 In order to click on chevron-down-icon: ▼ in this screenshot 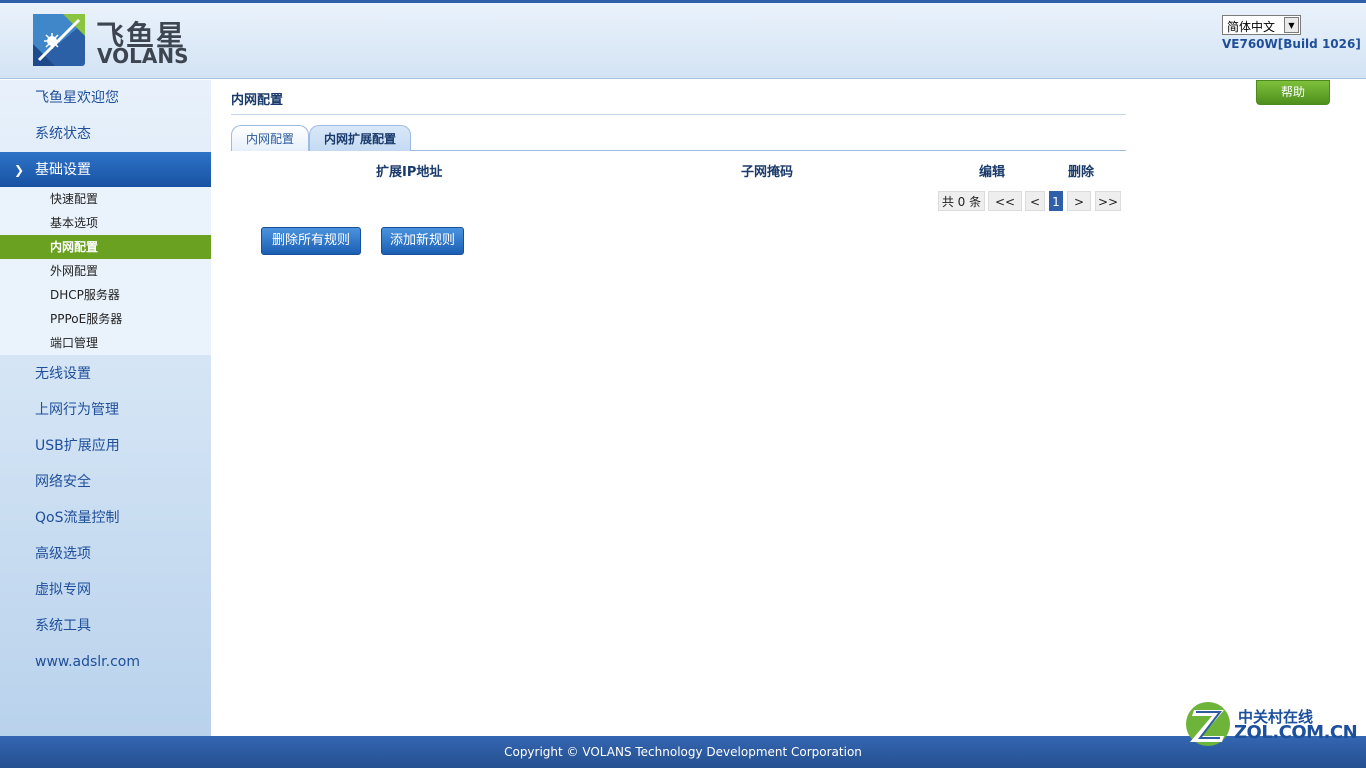, I will do `click(1291, 25)`.